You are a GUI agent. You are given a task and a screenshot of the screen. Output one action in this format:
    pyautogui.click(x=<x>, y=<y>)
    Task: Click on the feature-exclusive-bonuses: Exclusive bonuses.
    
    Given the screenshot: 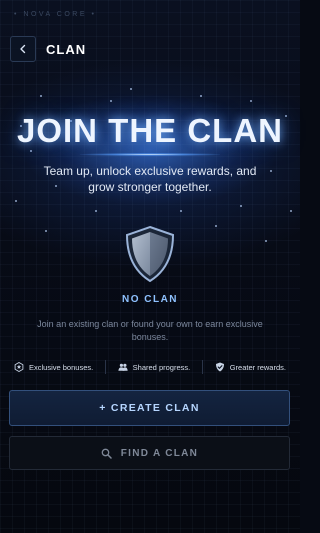 What is the action you would take?
    pyautogui.click(x=53, y=367)
    